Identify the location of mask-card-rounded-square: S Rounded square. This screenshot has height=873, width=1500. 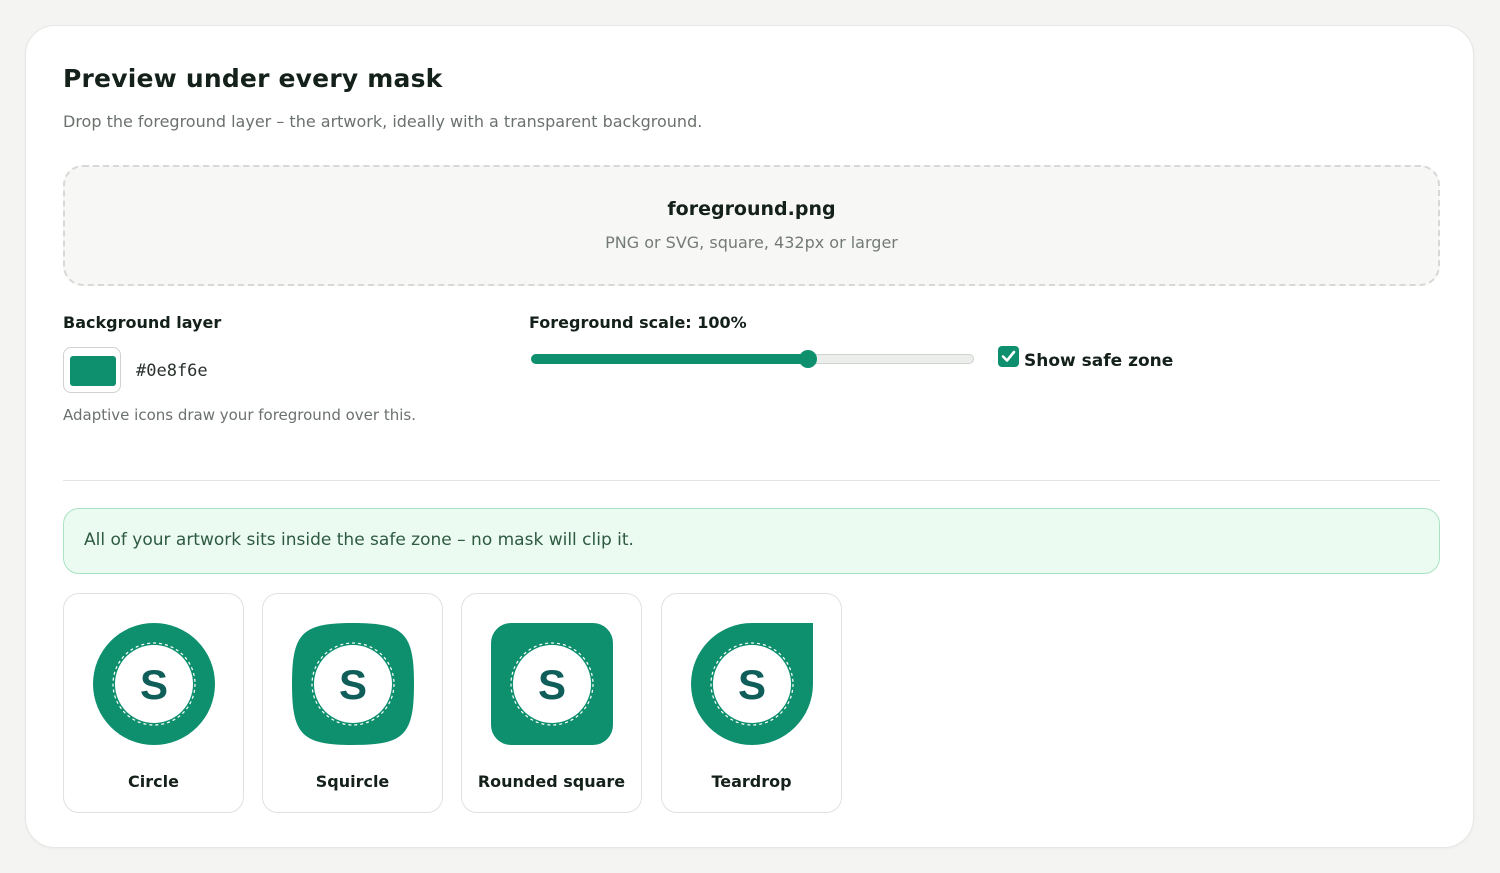
(551, 703).